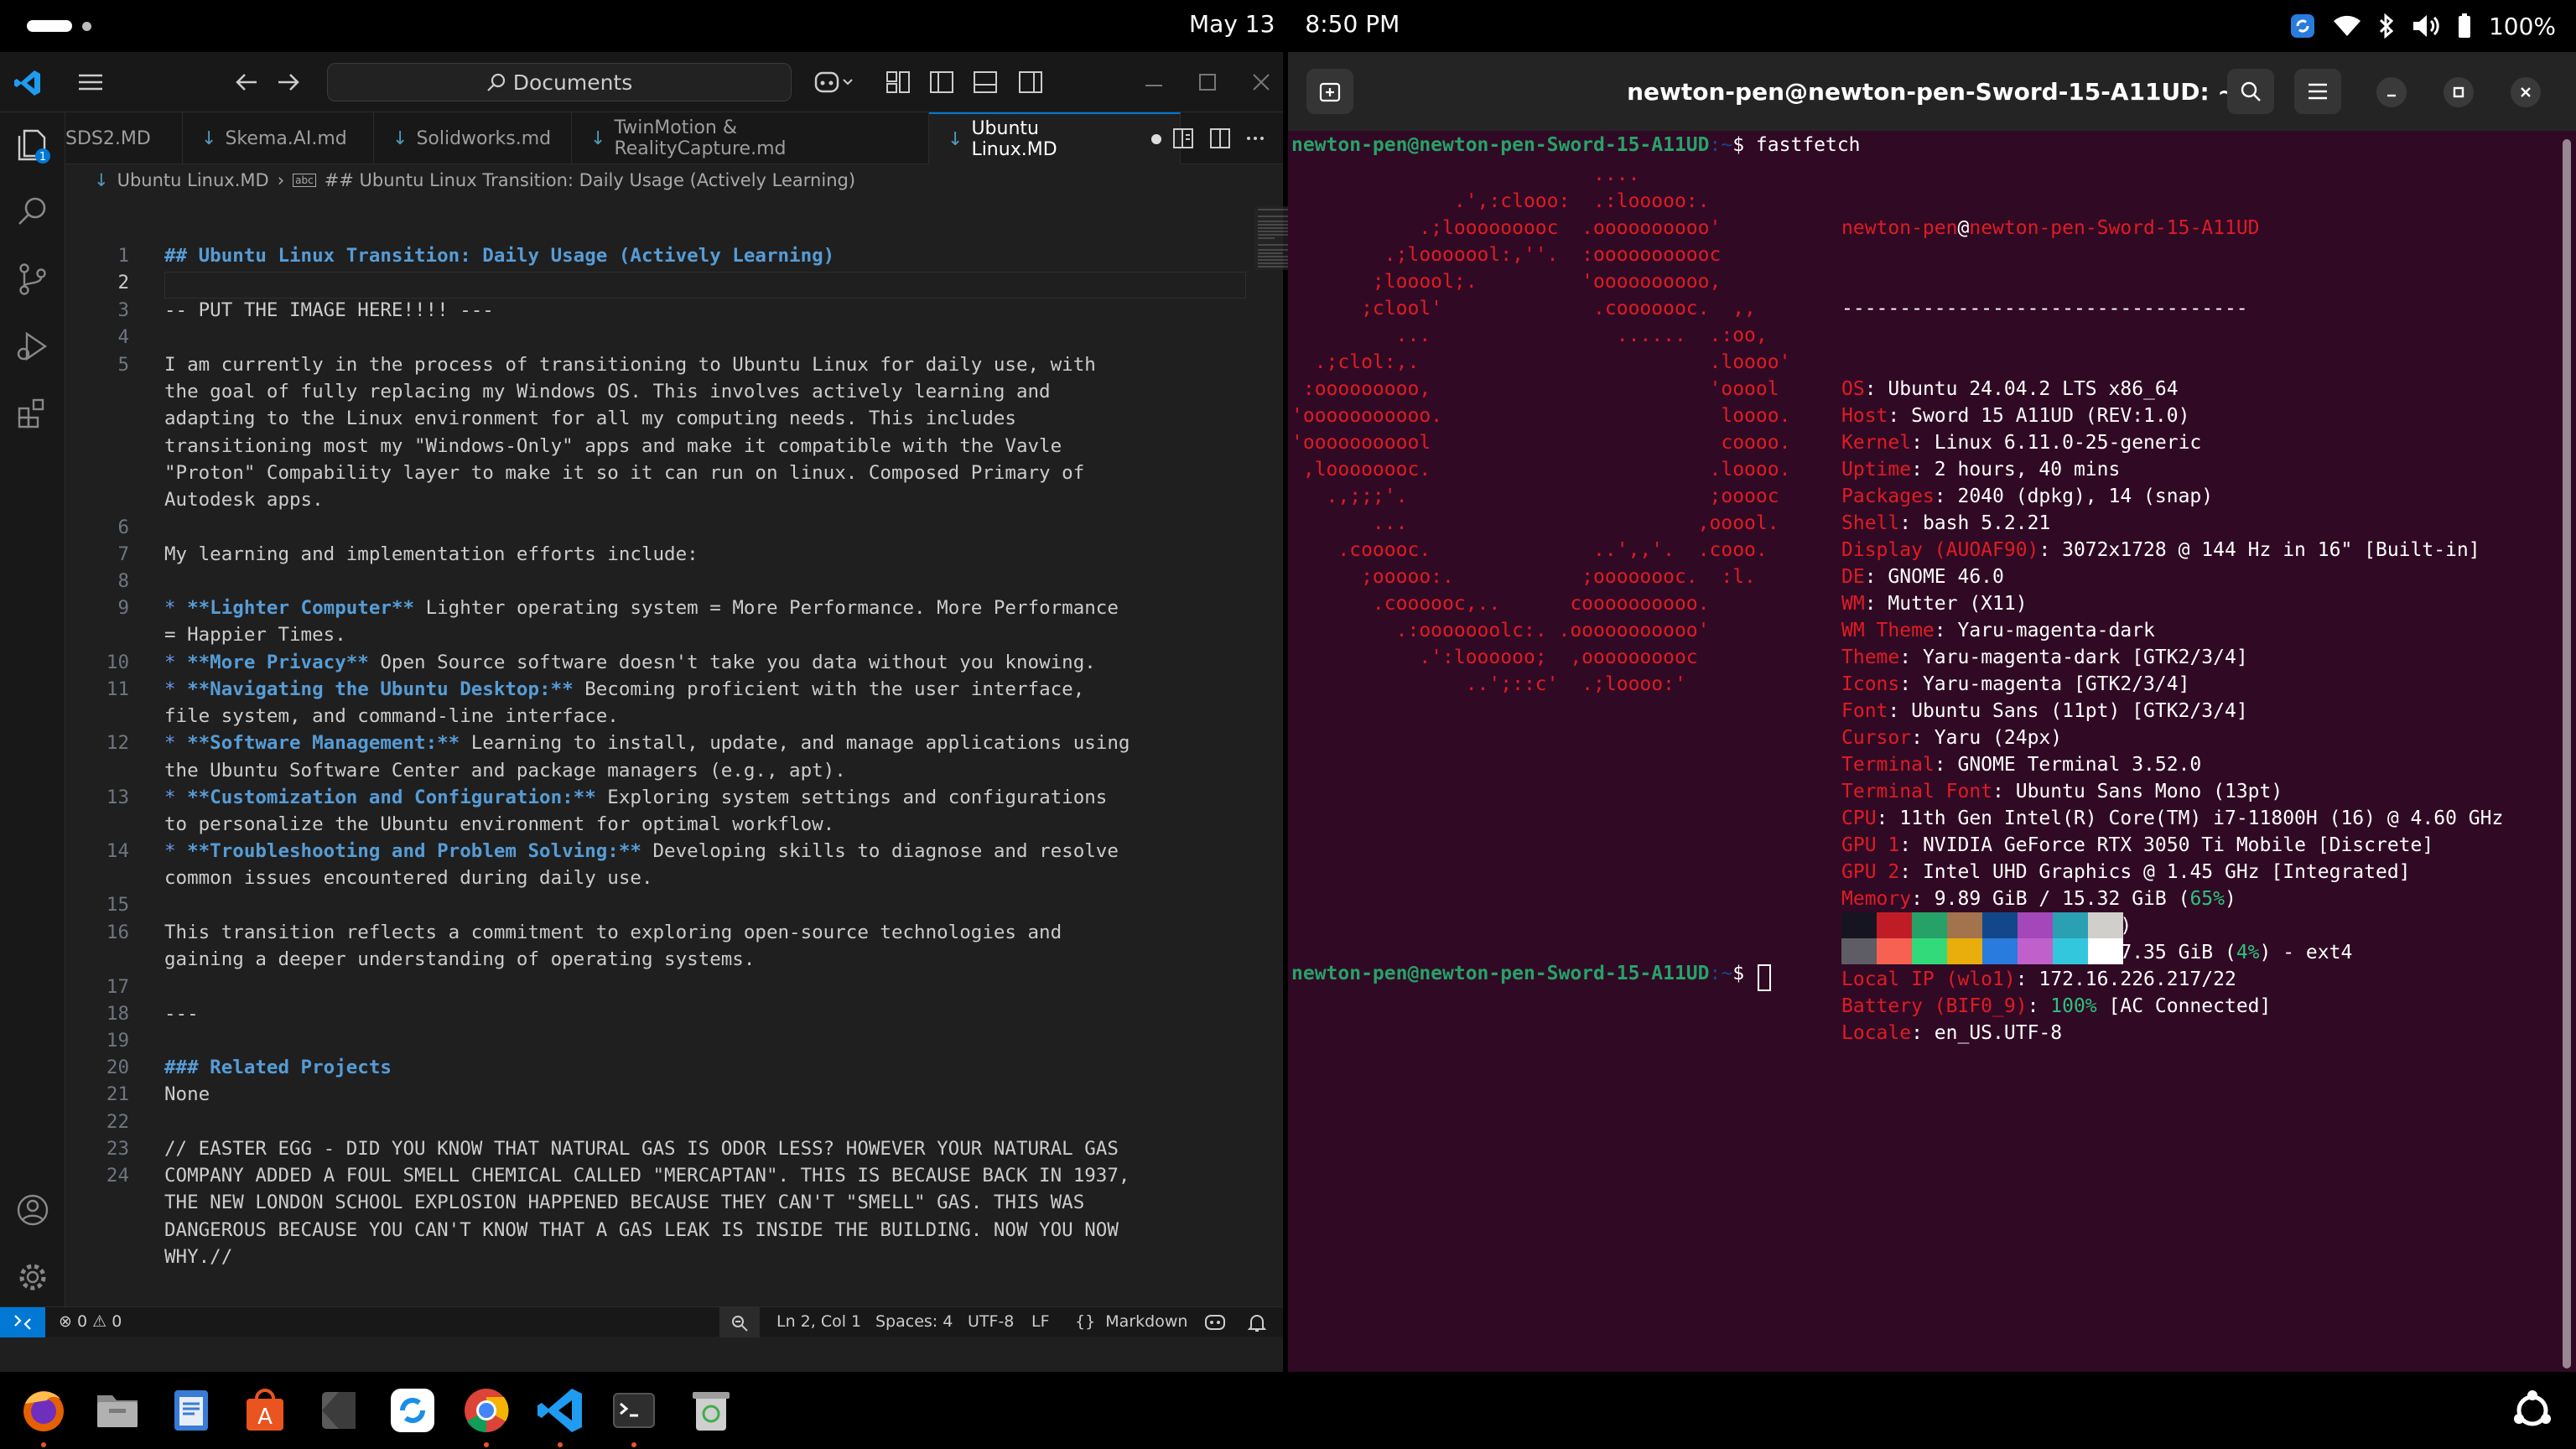 This screenshot has width=2576, height=1449. What do you see at coordinates (986, 82) in the screenshot?
I see `toggle-panel-icon` at bounding box center [986, 82].